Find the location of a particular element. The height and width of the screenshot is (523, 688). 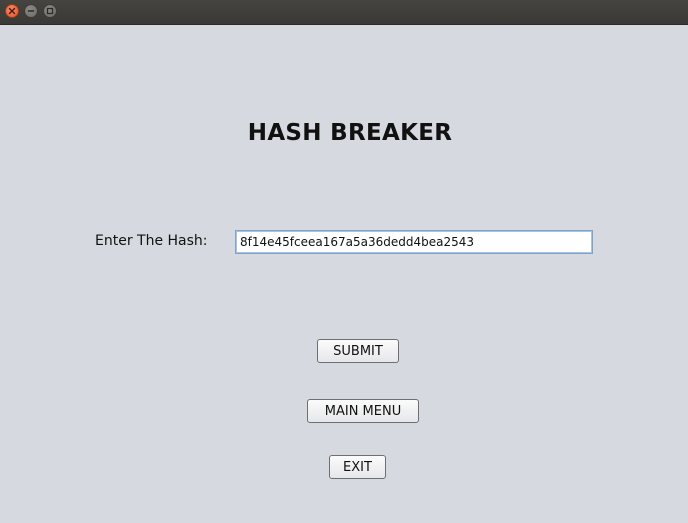

close-button is located at coordinates (12, 11).